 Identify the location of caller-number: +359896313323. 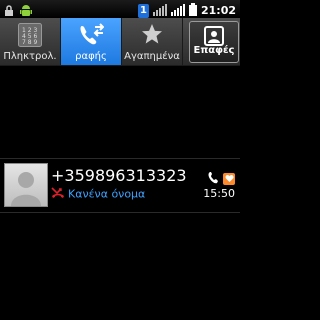
(119, 175).